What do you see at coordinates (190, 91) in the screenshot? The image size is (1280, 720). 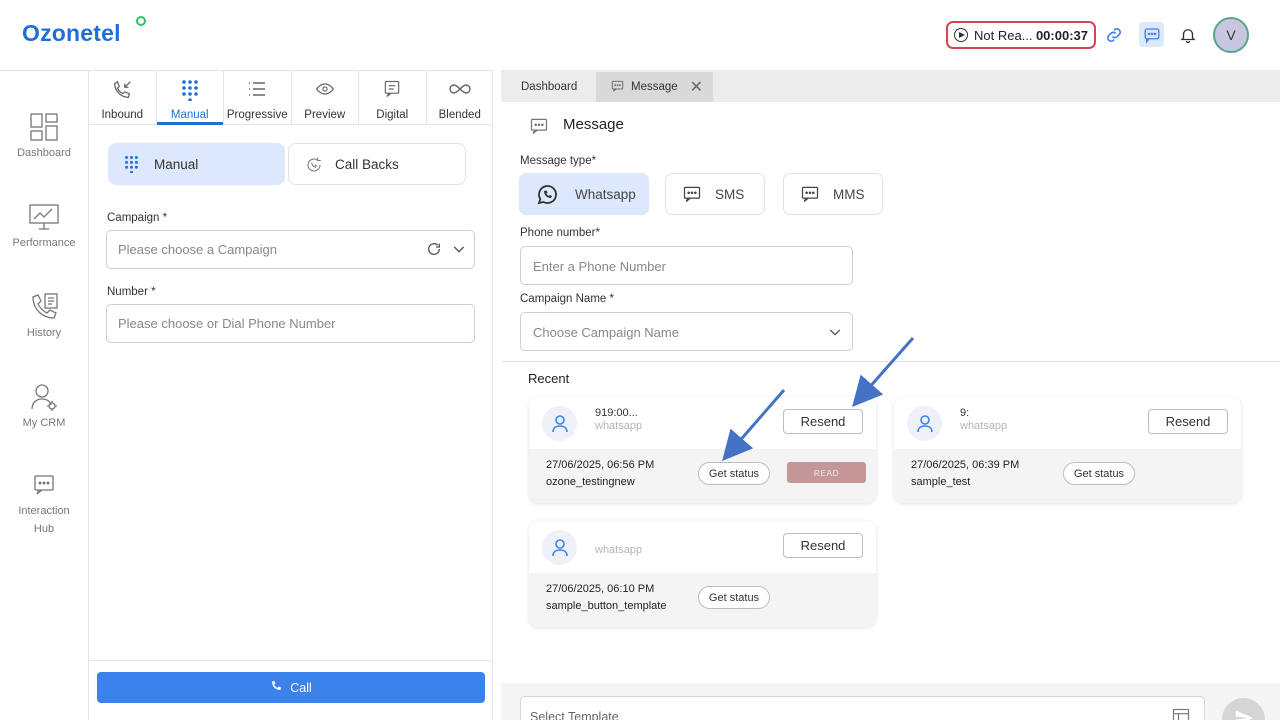 I see `dialpad-icon` at bounding box center [190, 91].